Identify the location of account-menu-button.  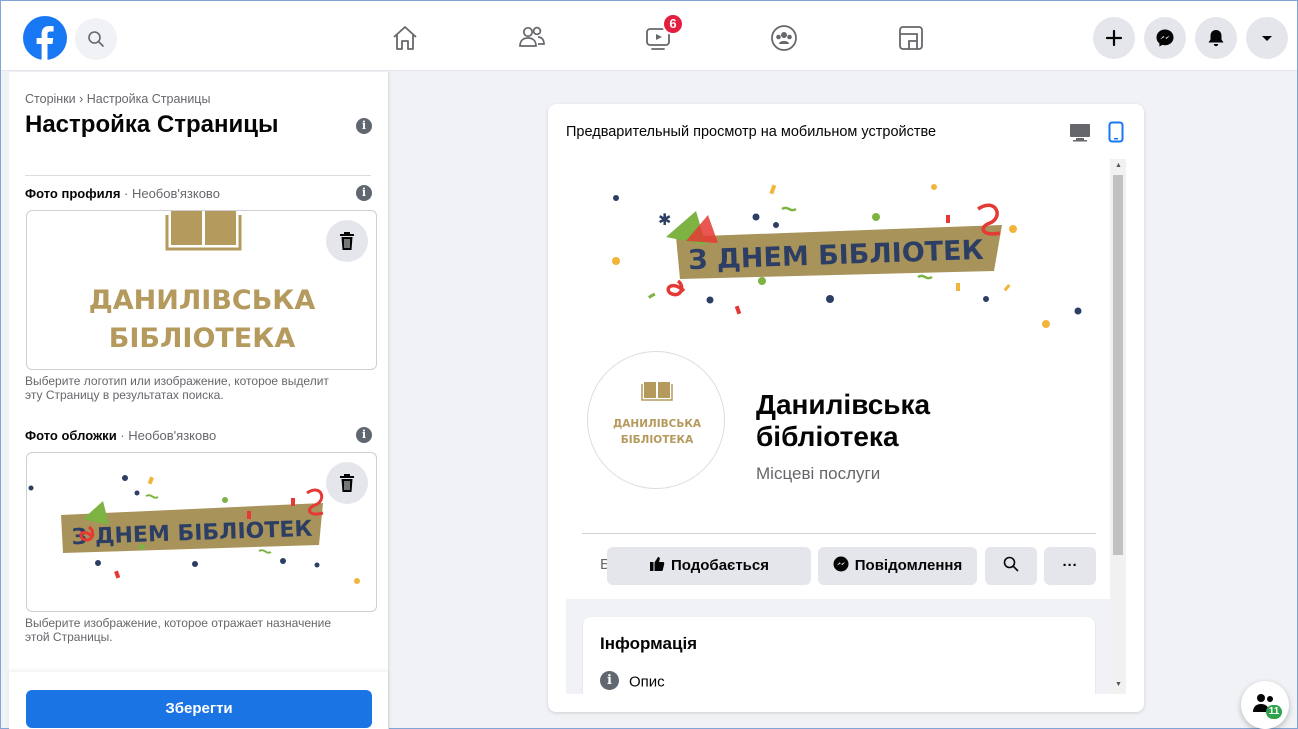
(1267, 38).